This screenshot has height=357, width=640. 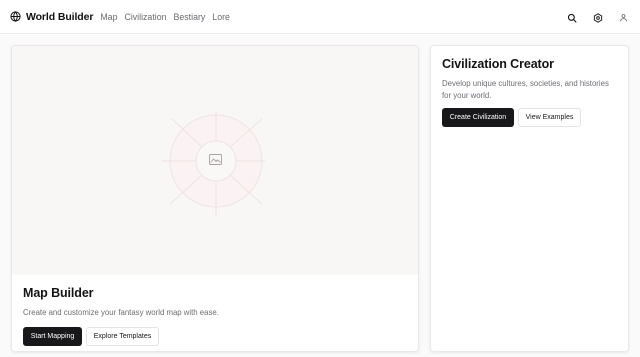 What do you see at coordinates (221, 17) in the screenshot?
I see `nav-link-lore: Lore` at bounding box center [221, 17].